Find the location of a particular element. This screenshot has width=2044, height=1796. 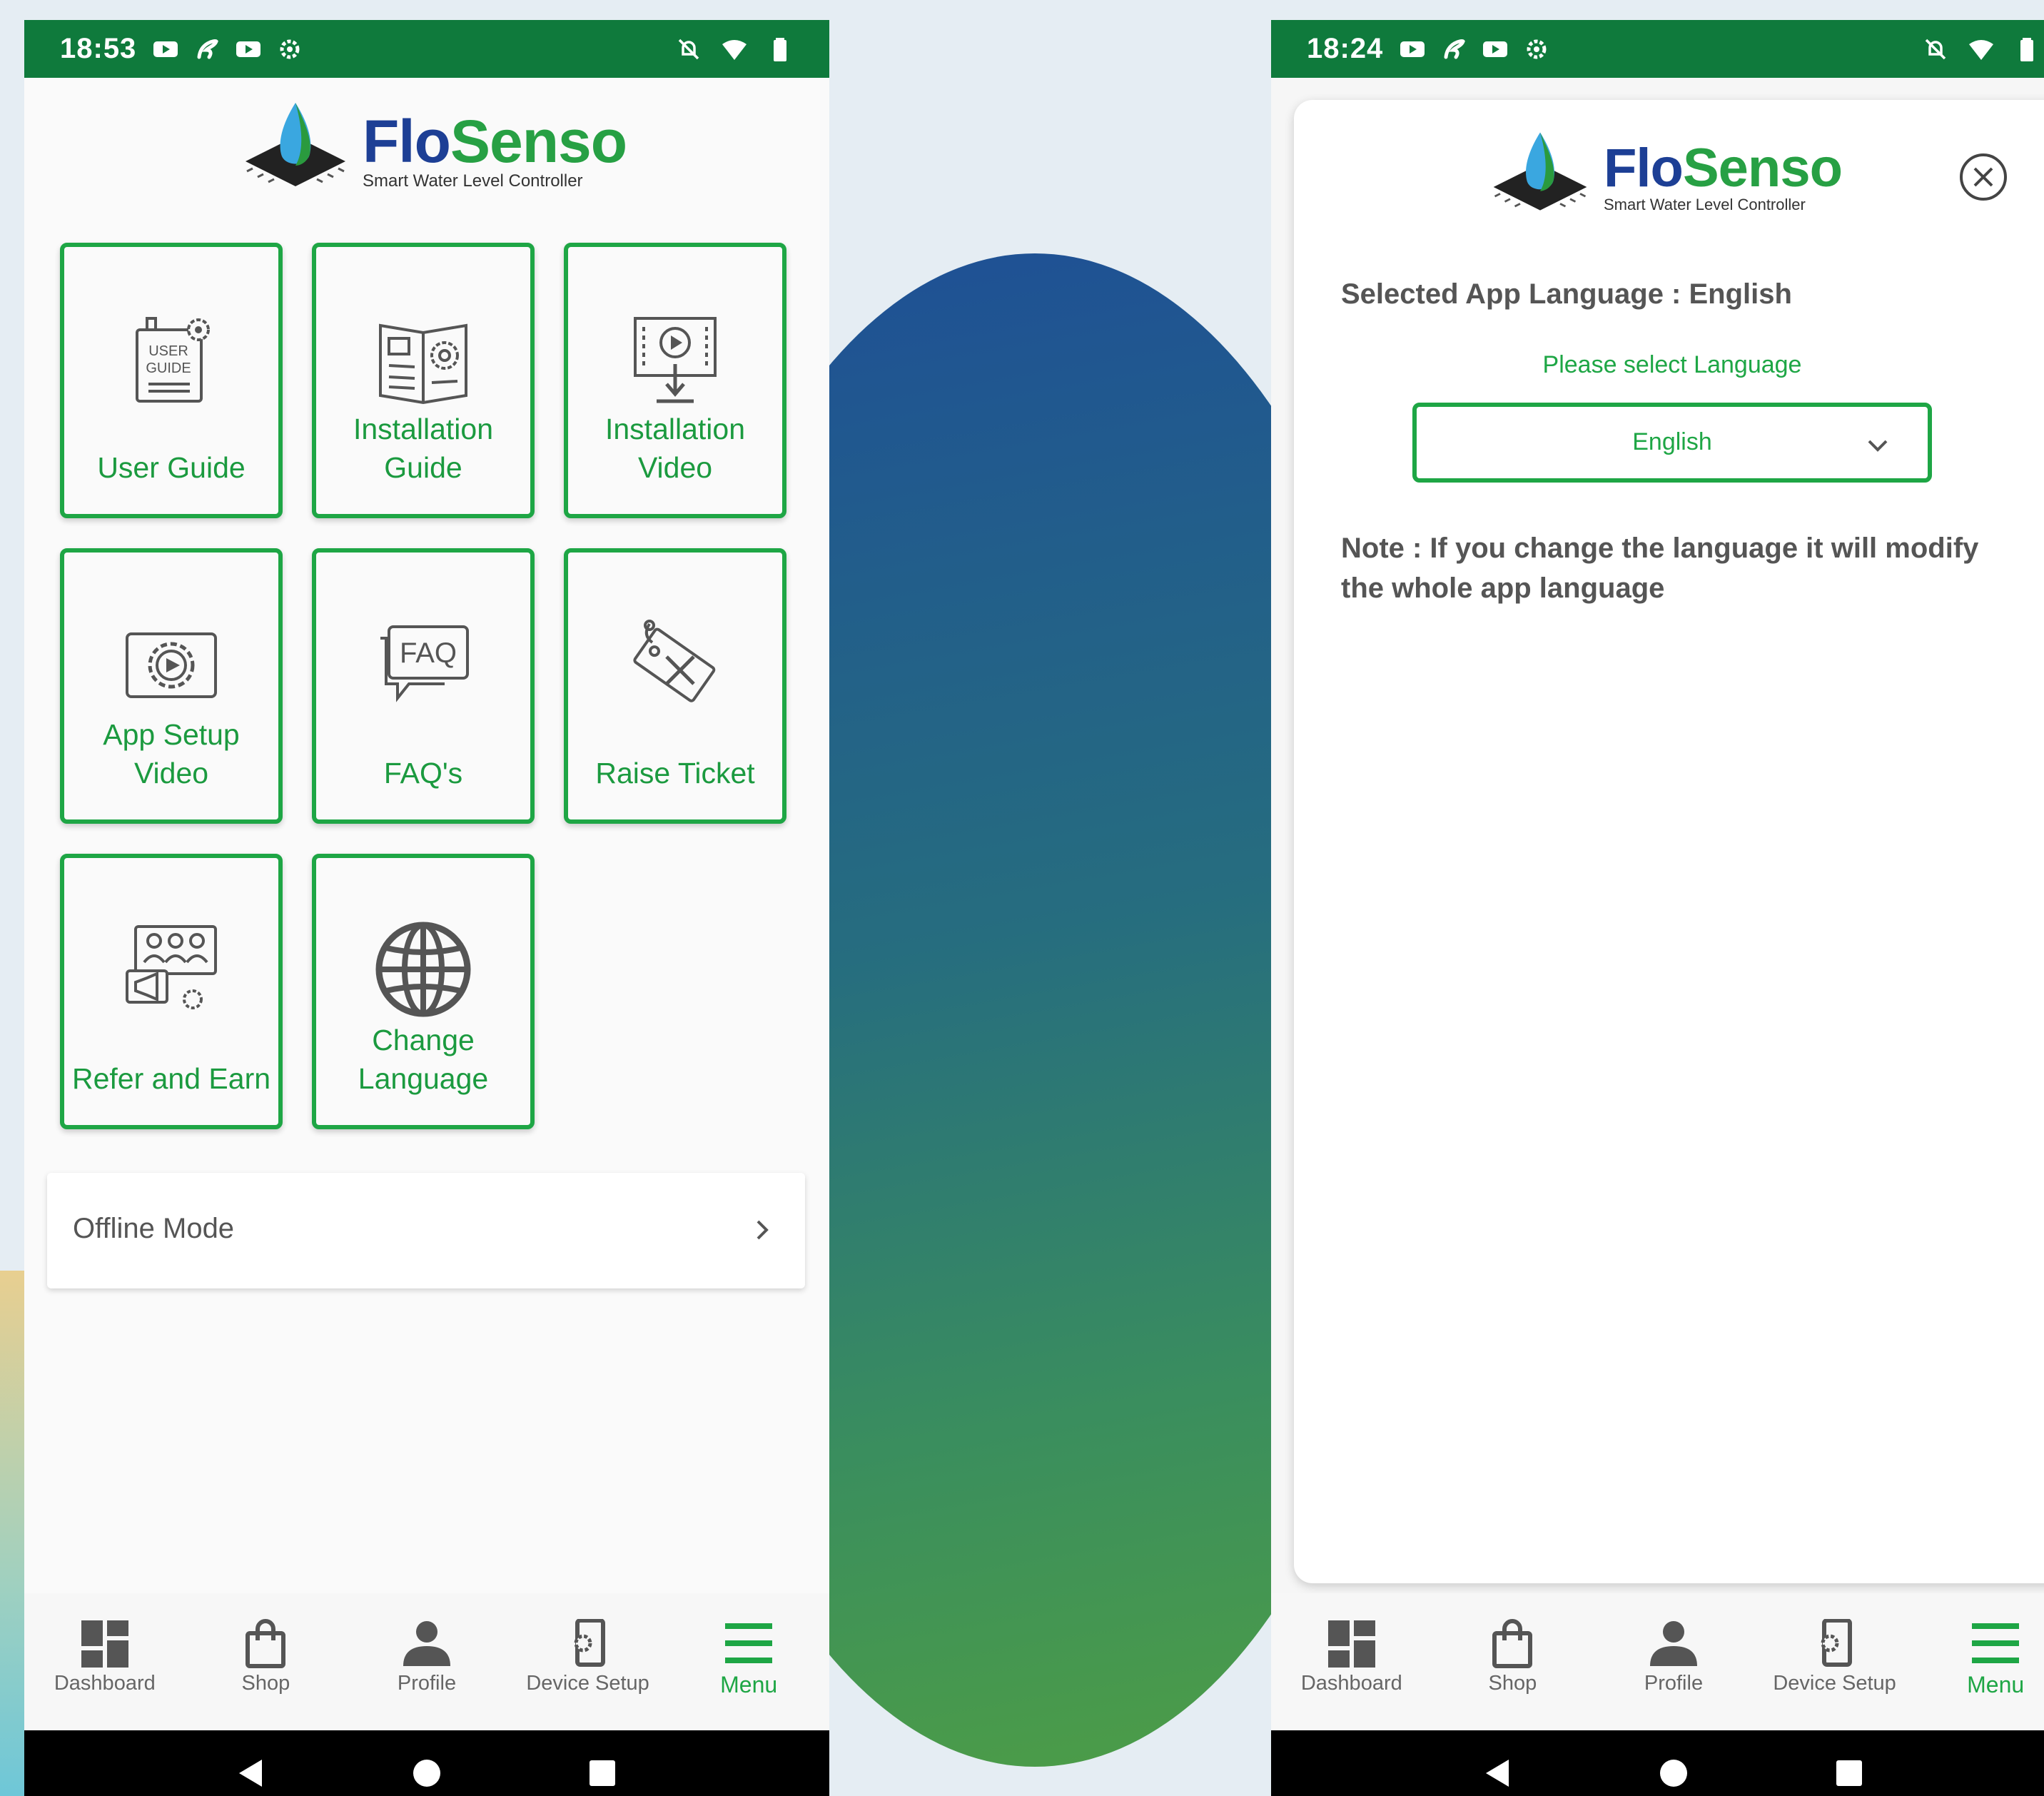

system-navigation-bar is located at coordinates (1657, 1763).